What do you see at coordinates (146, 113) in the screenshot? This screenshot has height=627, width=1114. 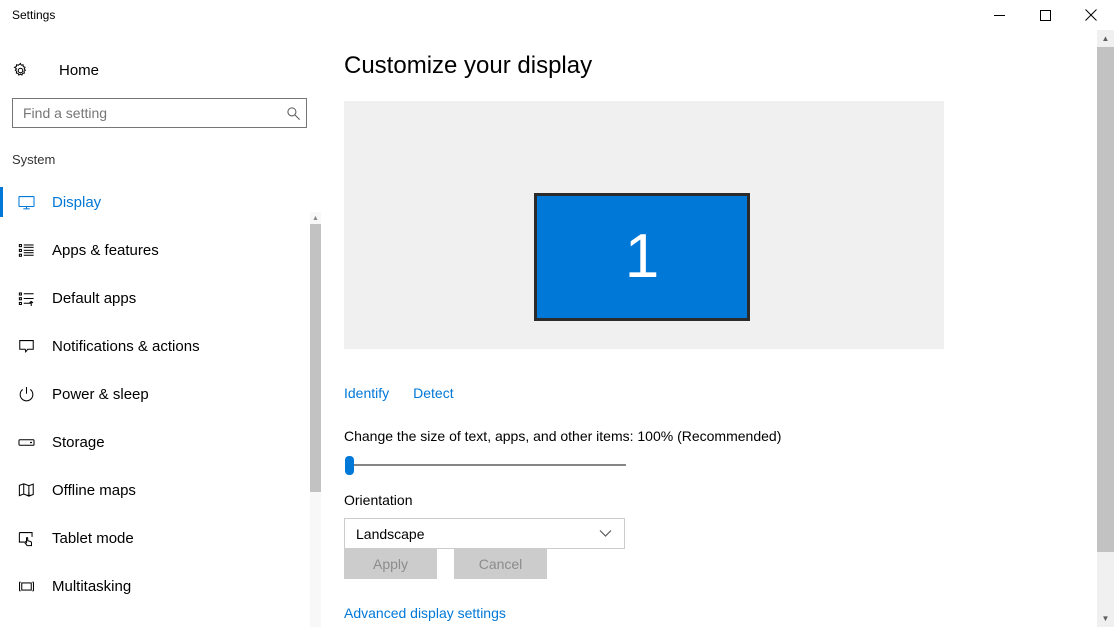 I see `search-input` at bounding box center [146, 113].